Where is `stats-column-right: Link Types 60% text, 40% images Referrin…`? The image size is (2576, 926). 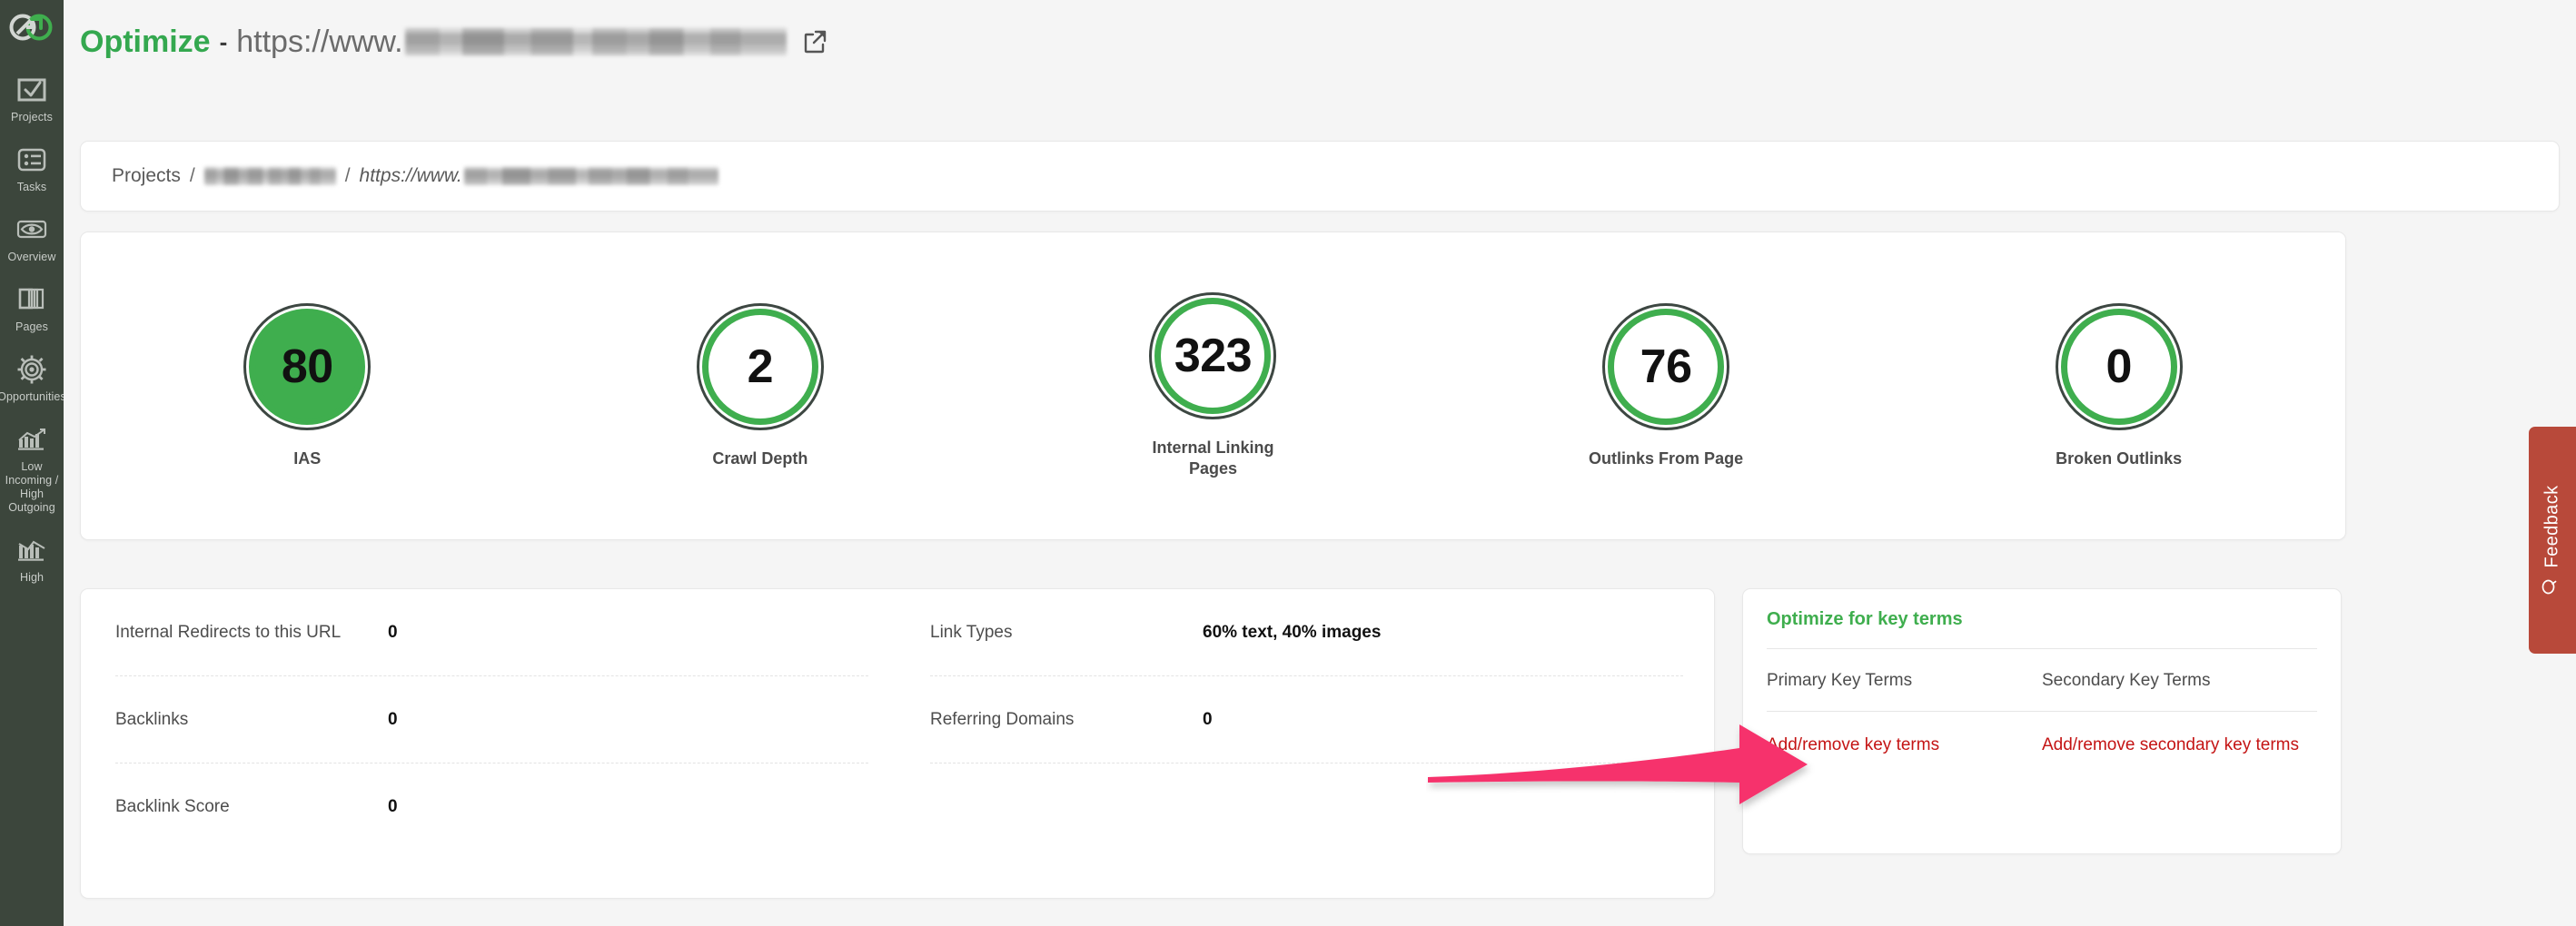 stats-column-right: Link Types 60% text, 40% images Referrin… is located at coordinates (1306, 743).